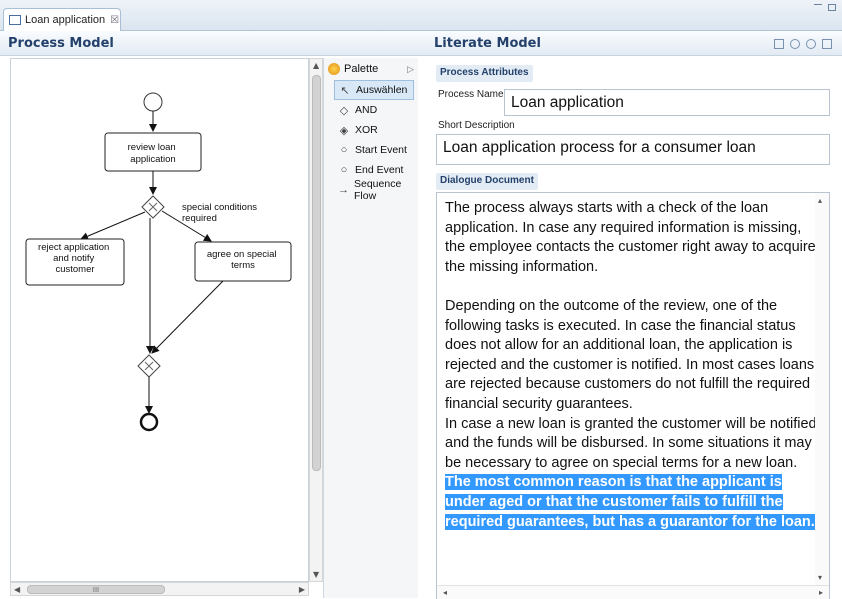  What do you see at coordinates (316, 65) in the screenshot?
I see `scroll-up-icon: ▲` at bounding box center [316, 65].